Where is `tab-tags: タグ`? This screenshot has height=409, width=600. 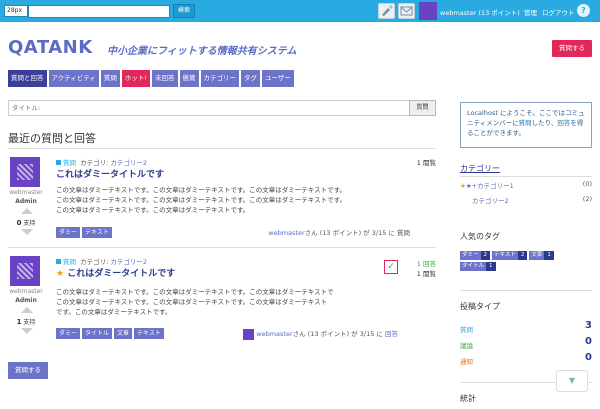
tab-tags: タグ is located at coordinates (251, 78).